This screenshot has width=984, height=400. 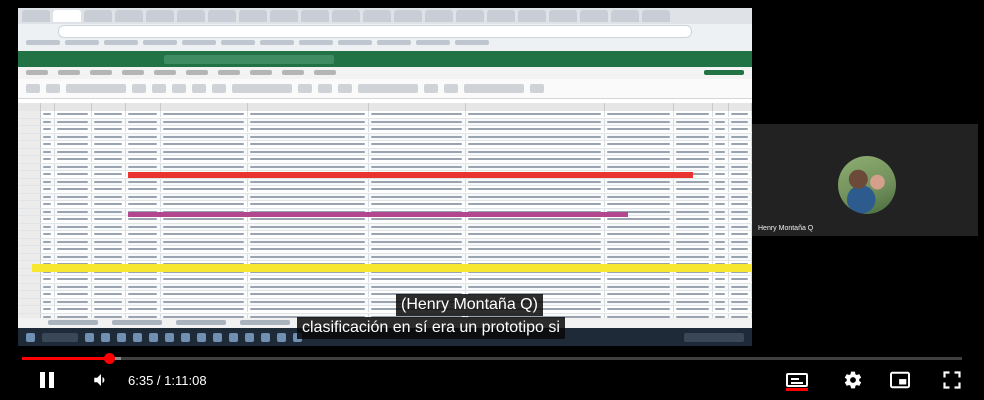 What do you see at coordinates (900, 380) in the screenshot?
I see `miniplayer-button` at bounding box center [900, 380].